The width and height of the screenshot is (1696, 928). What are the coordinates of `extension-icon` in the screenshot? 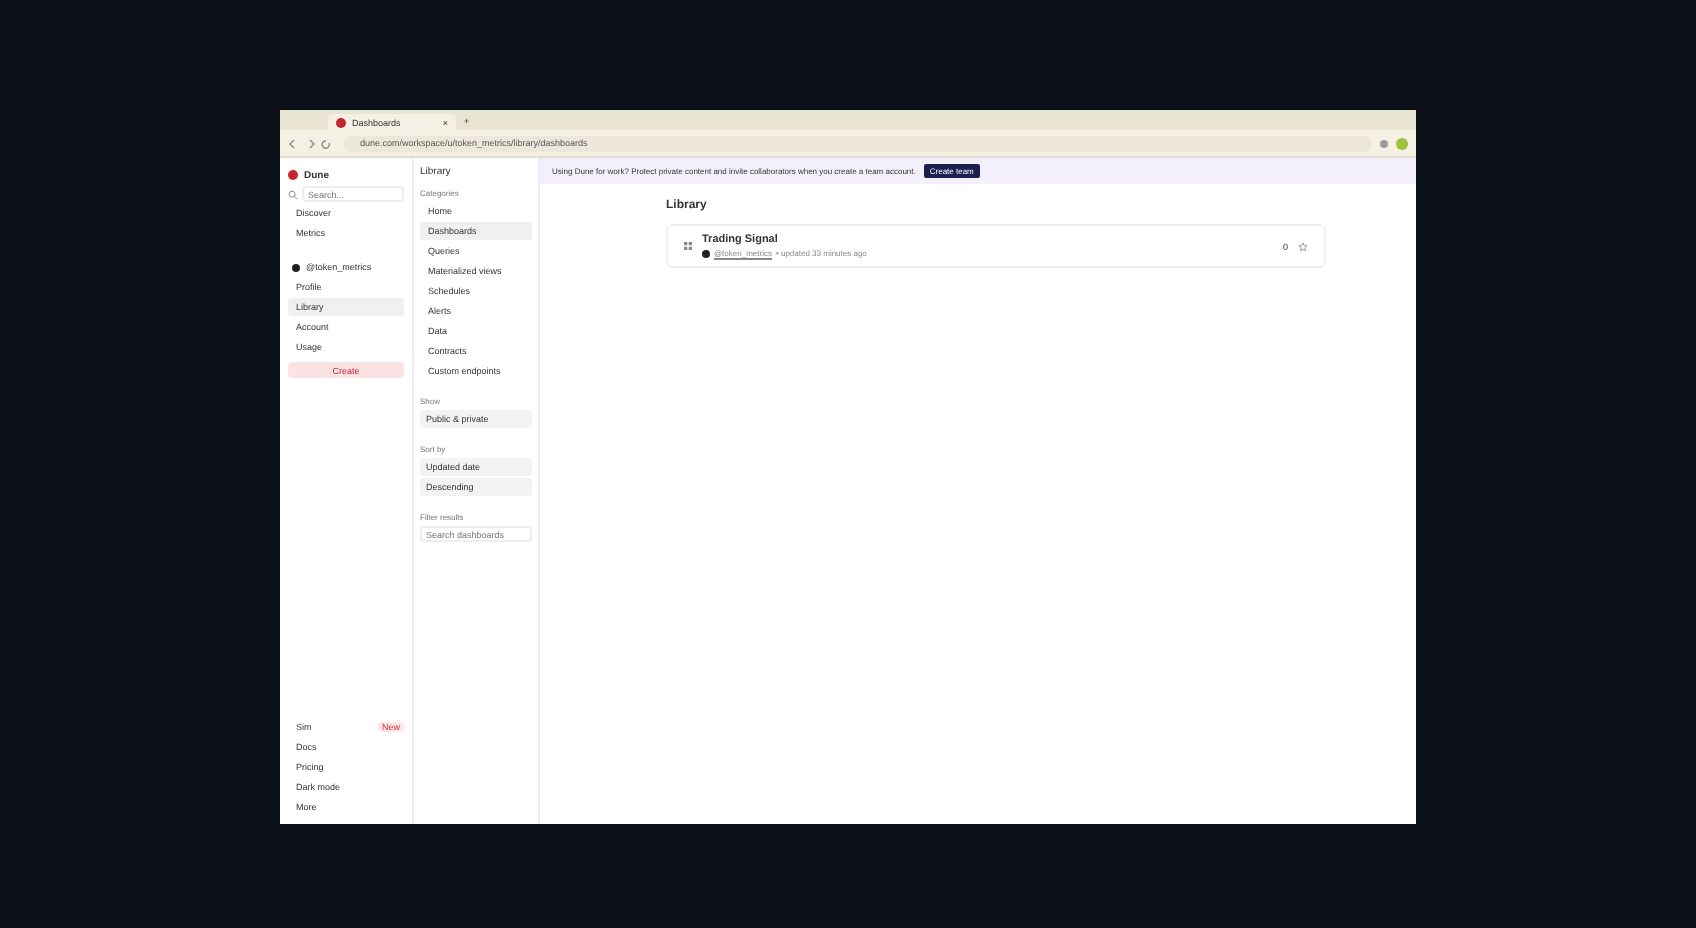 It's located at (1384, 143).